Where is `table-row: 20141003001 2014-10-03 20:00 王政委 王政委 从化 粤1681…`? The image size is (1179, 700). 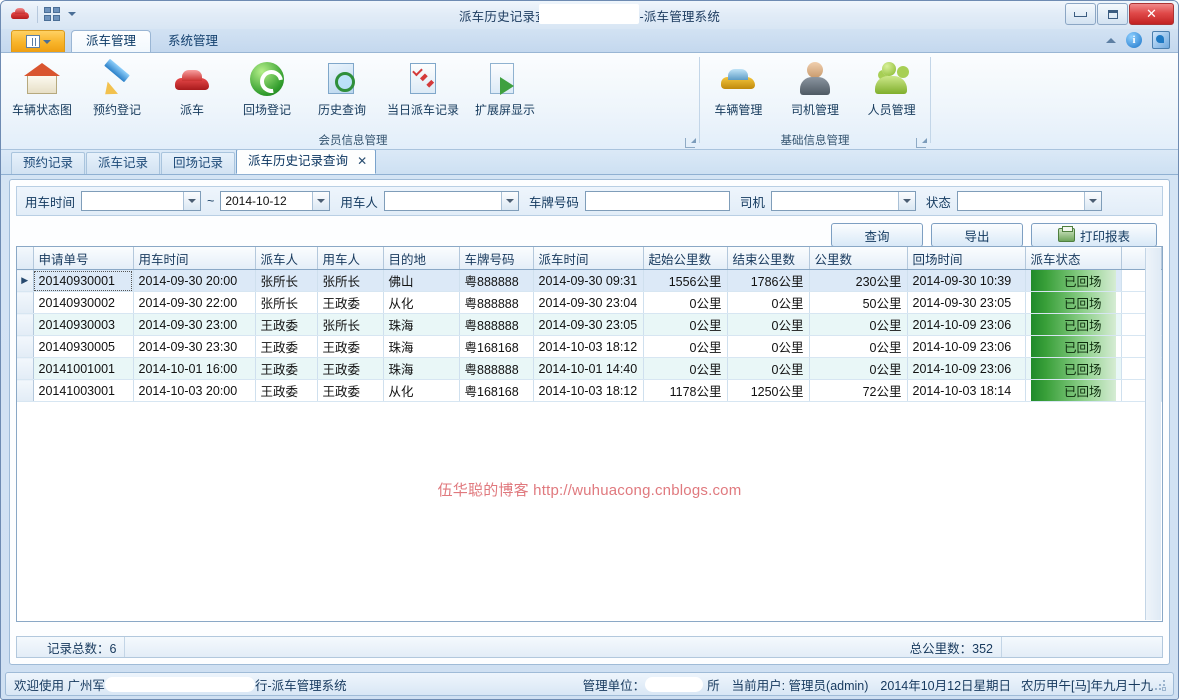
table-row: 20141003001 2014-10-03 20:00 王政委 王政委 从化 粤1681… is located at coordinates (589, 390).